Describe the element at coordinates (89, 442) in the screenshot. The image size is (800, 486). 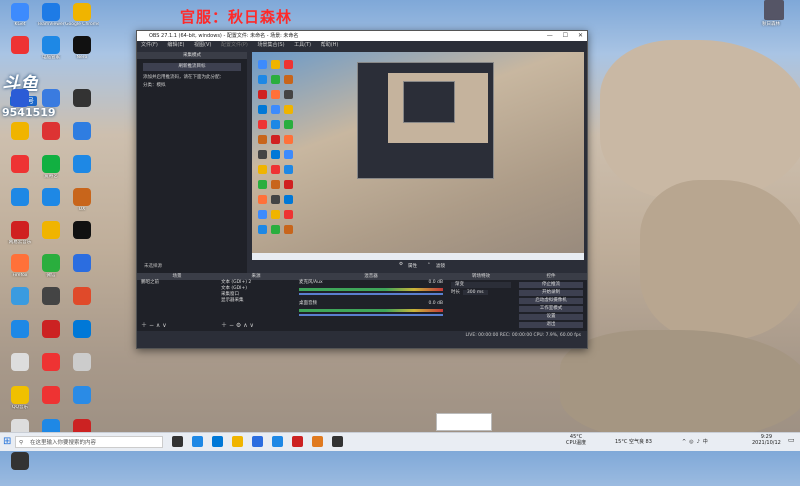
I see `taskbar-search-input: ⚲ 在这里输入你要搜索的内容` at that location.